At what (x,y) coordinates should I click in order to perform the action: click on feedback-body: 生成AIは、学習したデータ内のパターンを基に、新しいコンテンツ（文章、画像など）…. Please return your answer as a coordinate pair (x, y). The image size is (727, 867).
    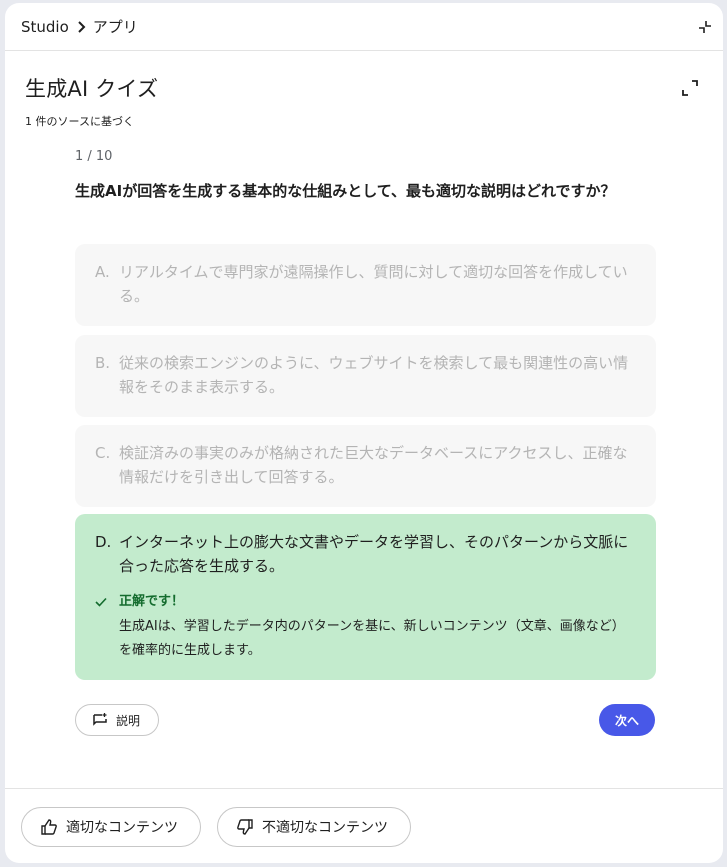
    Looking at the image, I should click on (372, 638).